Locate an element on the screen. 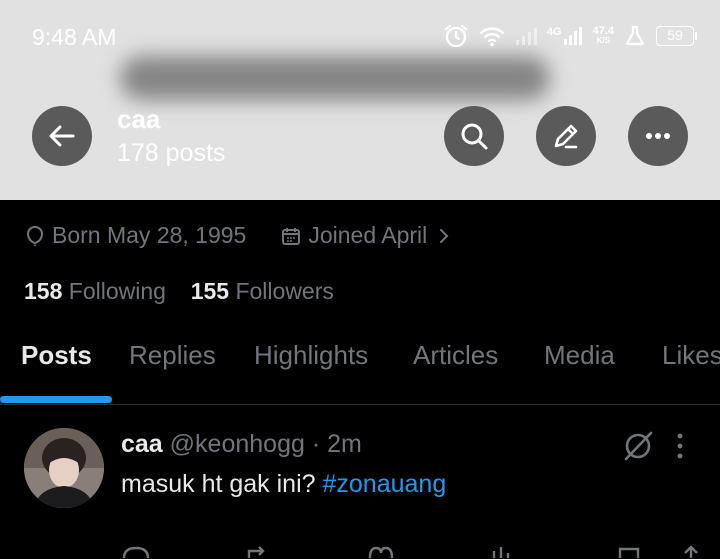  avatar-photo is located at coordinates (64, 468).